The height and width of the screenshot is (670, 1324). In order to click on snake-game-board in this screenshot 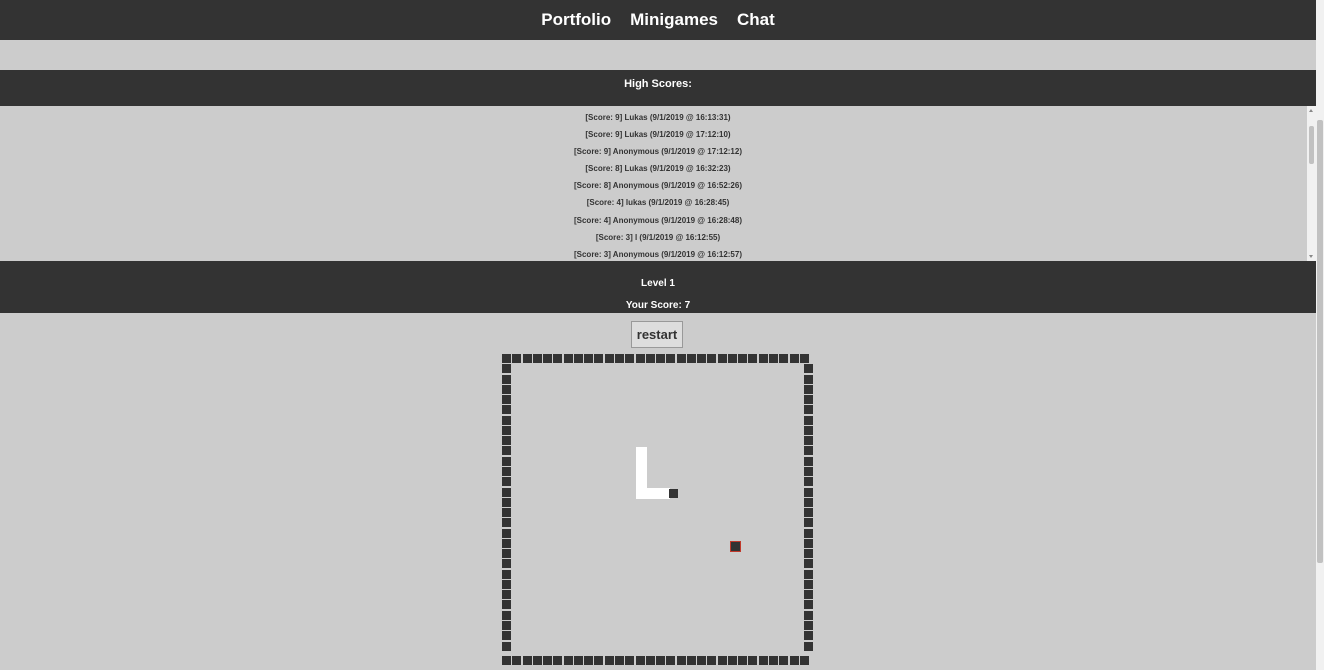, I will do `click(658, 509)`.